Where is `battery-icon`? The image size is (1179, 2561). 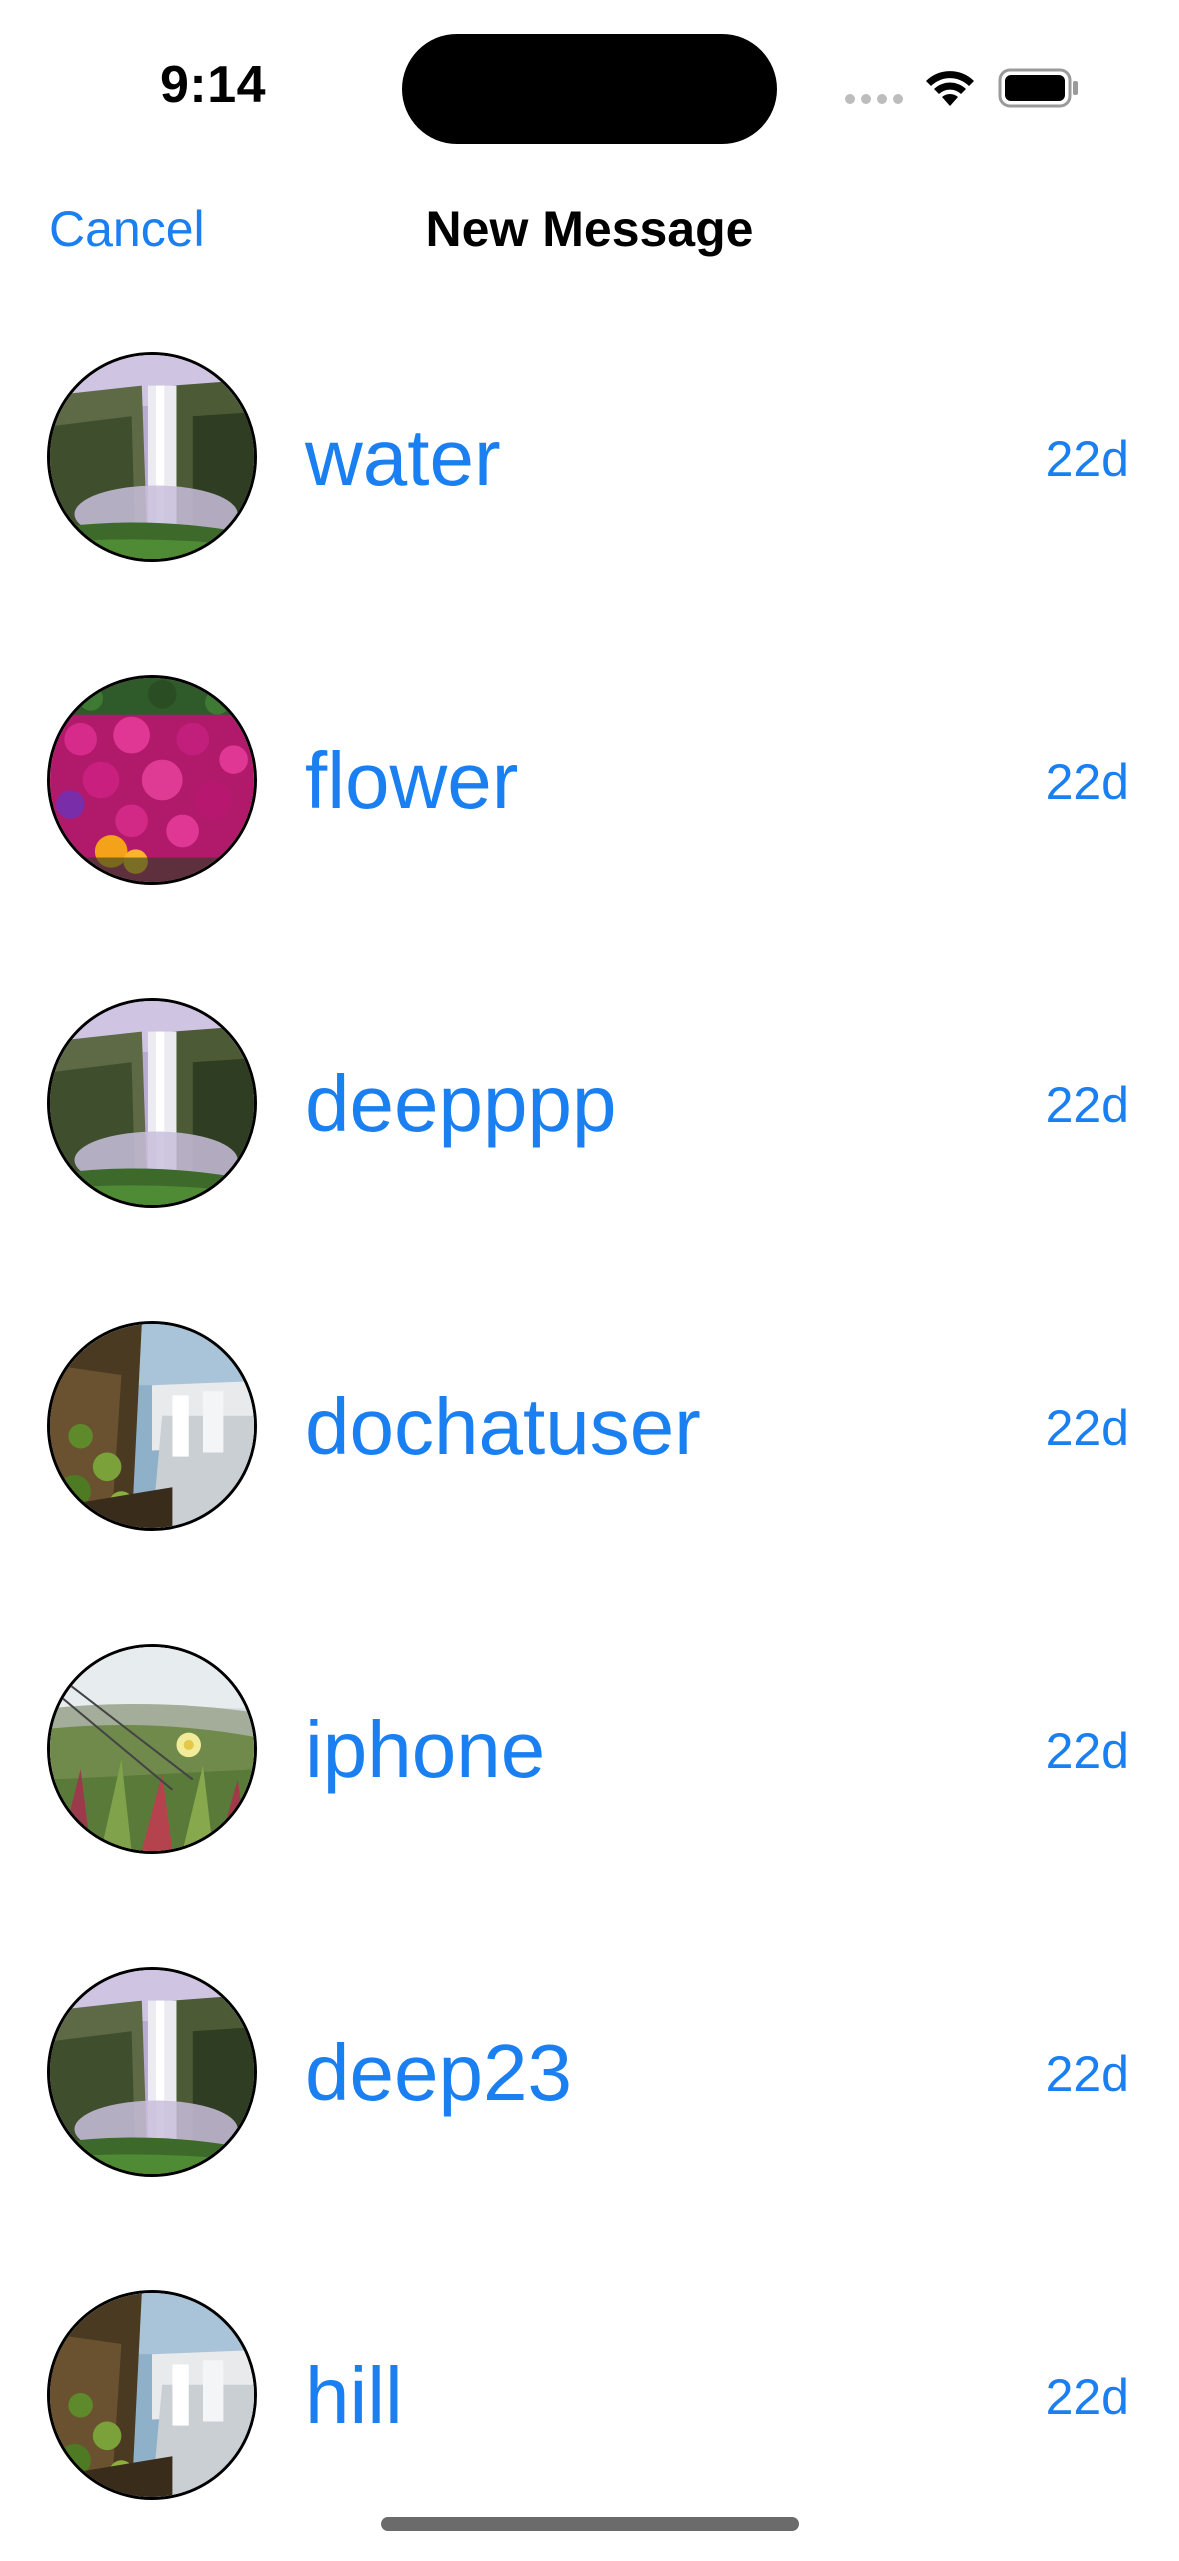
battery-icon is located at coordinates (1038, 88).